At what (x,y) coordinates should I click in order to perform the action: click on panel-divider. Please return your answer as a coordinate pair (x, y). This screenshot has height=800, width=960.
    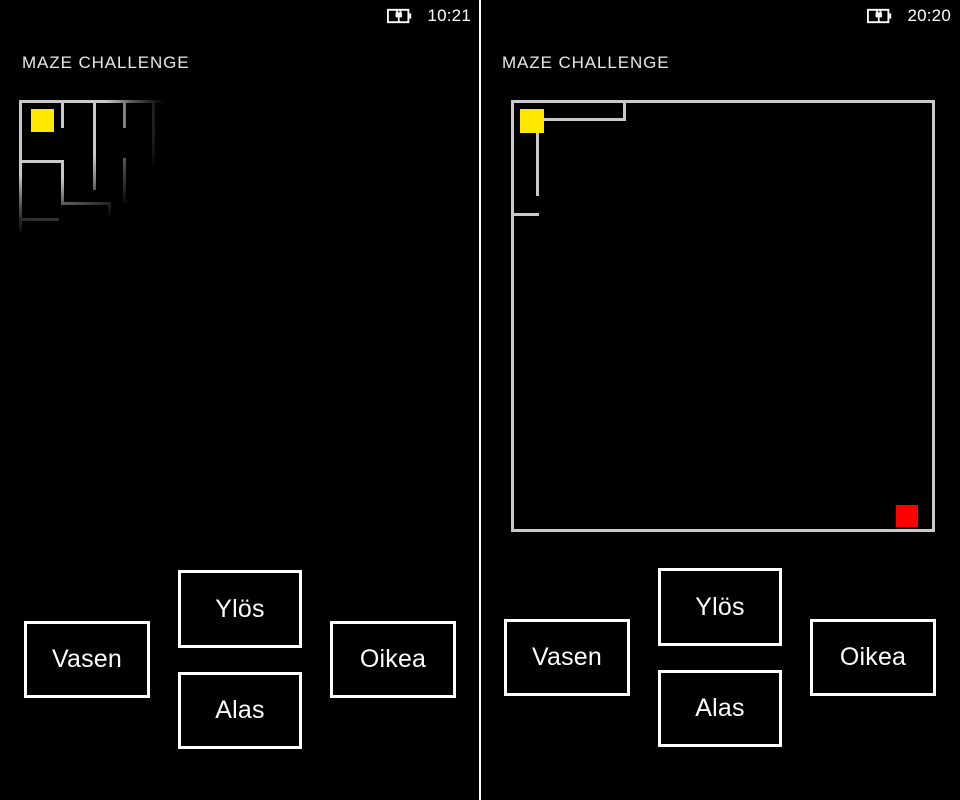
    Looking at the image, I should click on (480, 400).